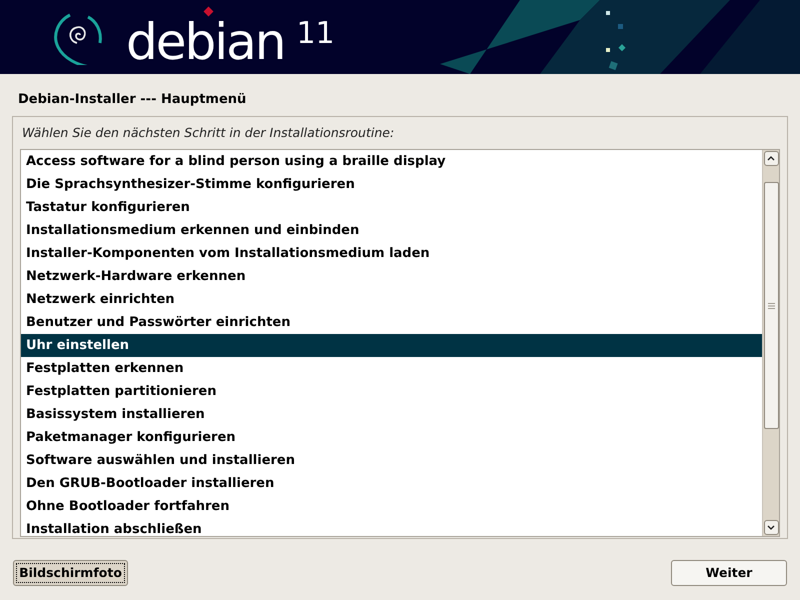 The width and height of the screenshot is (800, 600). I want to click on prompt-text: Wählen Sie den nächsten Schritt in der Installationsroutine:, so click(208, 133).